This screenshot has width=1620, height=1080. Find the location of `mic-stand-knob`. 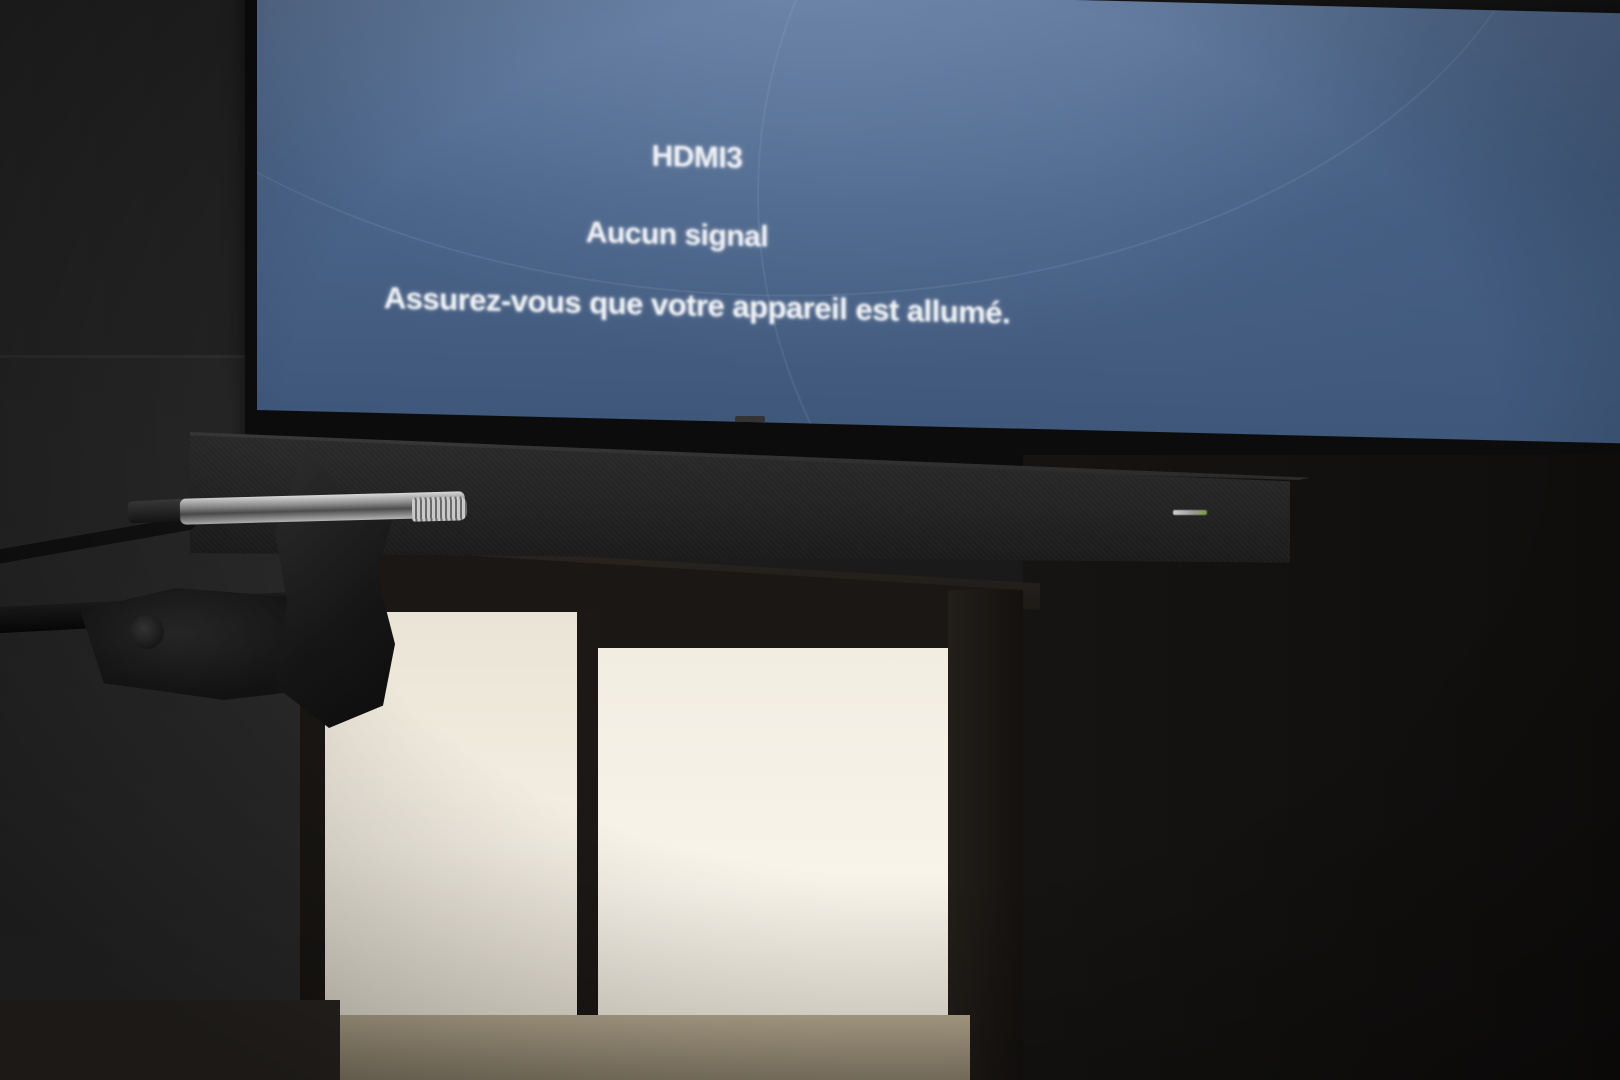

mic-stand-knob is located at coordinates (147, 632).